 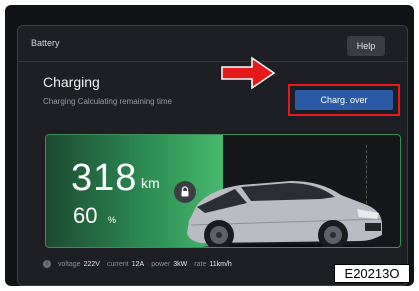 What do you see at coordinates (248, 73) in the screenshot?
I see `arrow-icon` at bounding box center [248, 73].